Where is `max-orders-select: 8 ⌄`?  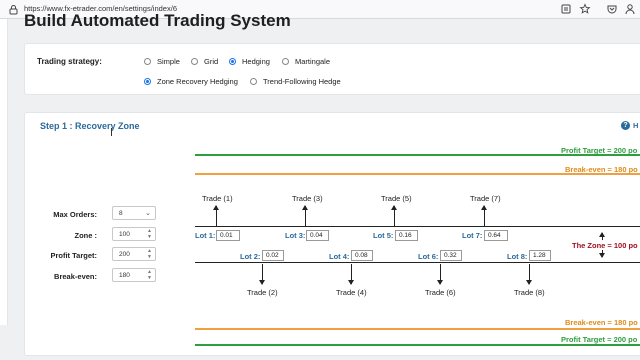 max-orders-select: 8 ⌄ is located at coordinates (134, 213).